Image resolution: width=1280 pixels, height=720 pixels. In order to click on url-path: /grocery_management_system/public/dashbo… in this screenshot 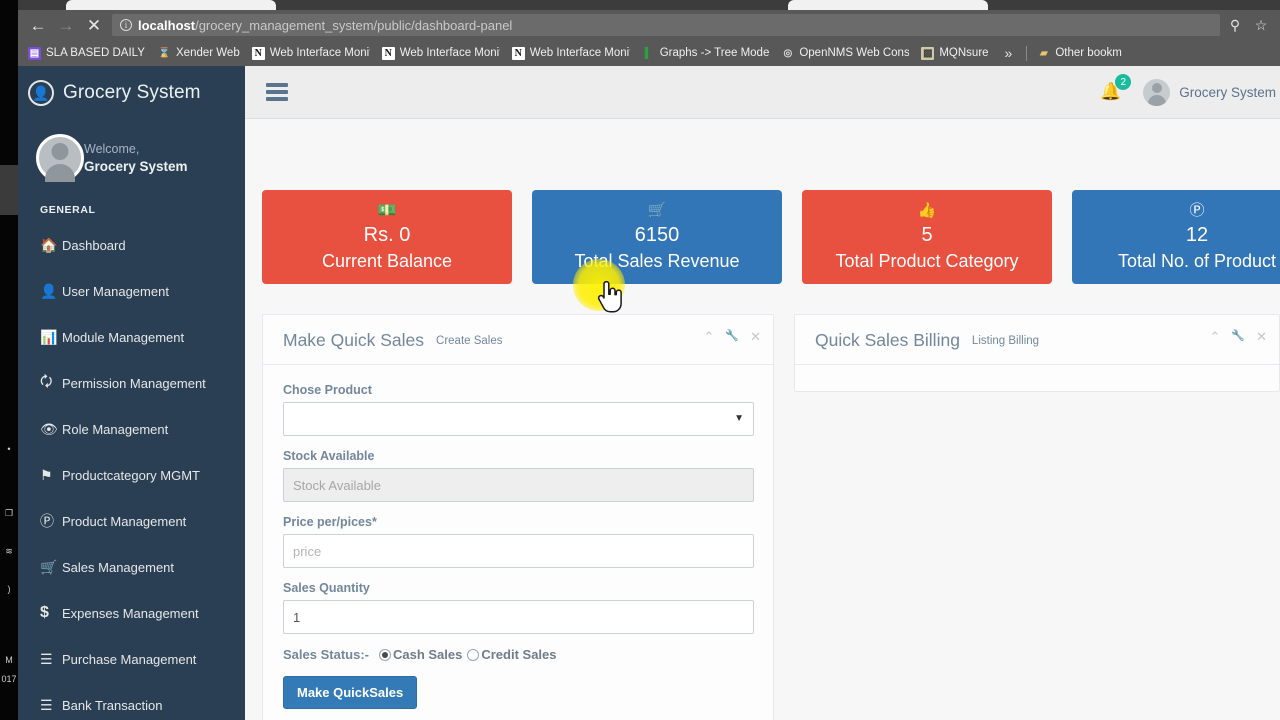, I will do `click(354, 25)`.